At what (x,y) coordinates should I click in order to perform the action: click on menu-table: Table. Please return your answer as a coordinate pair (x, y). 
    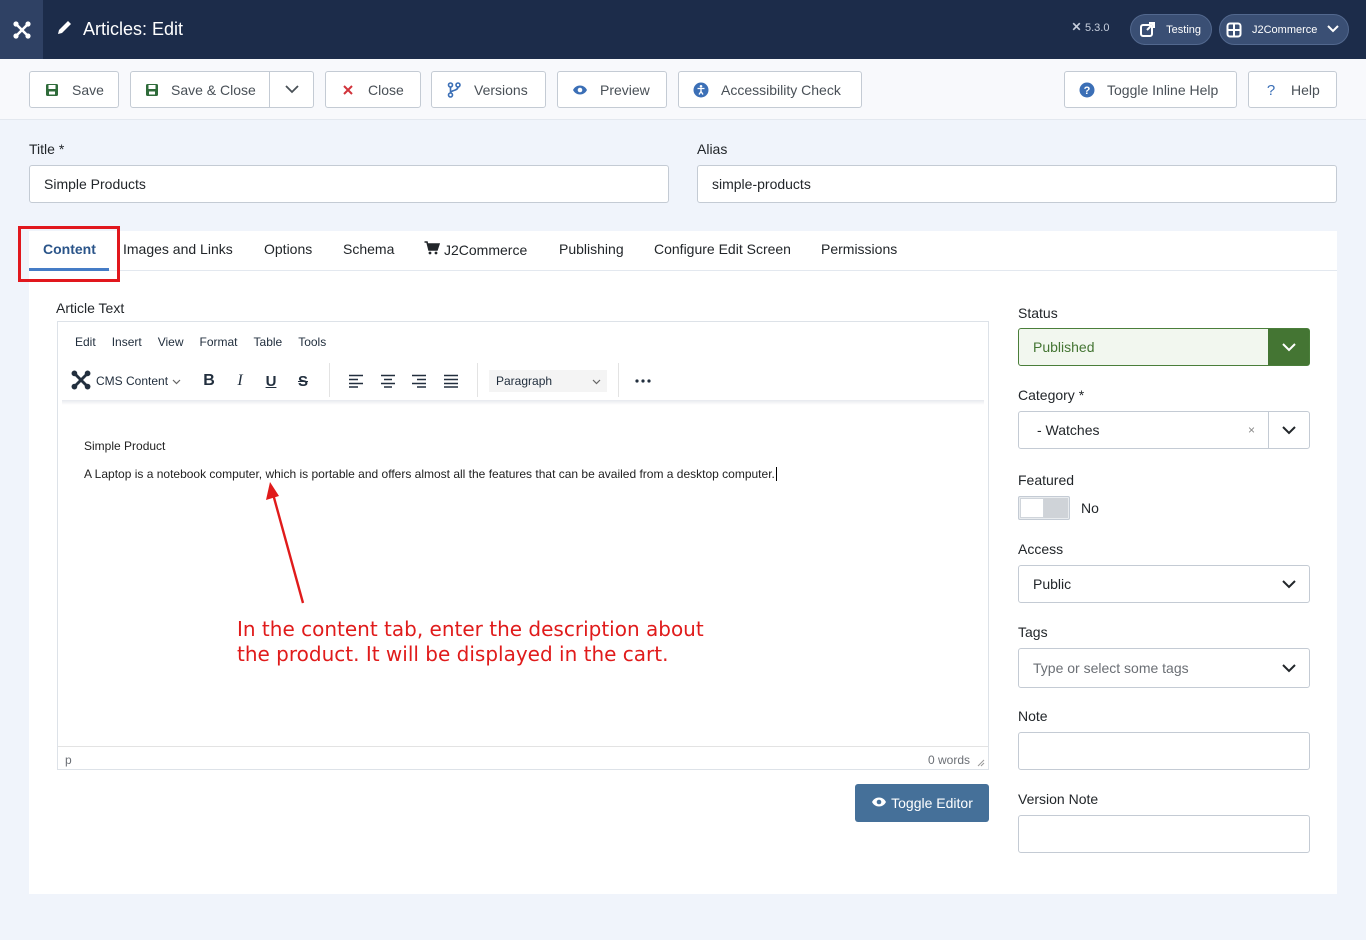
    Looking at the image, I should click on (268, 342).